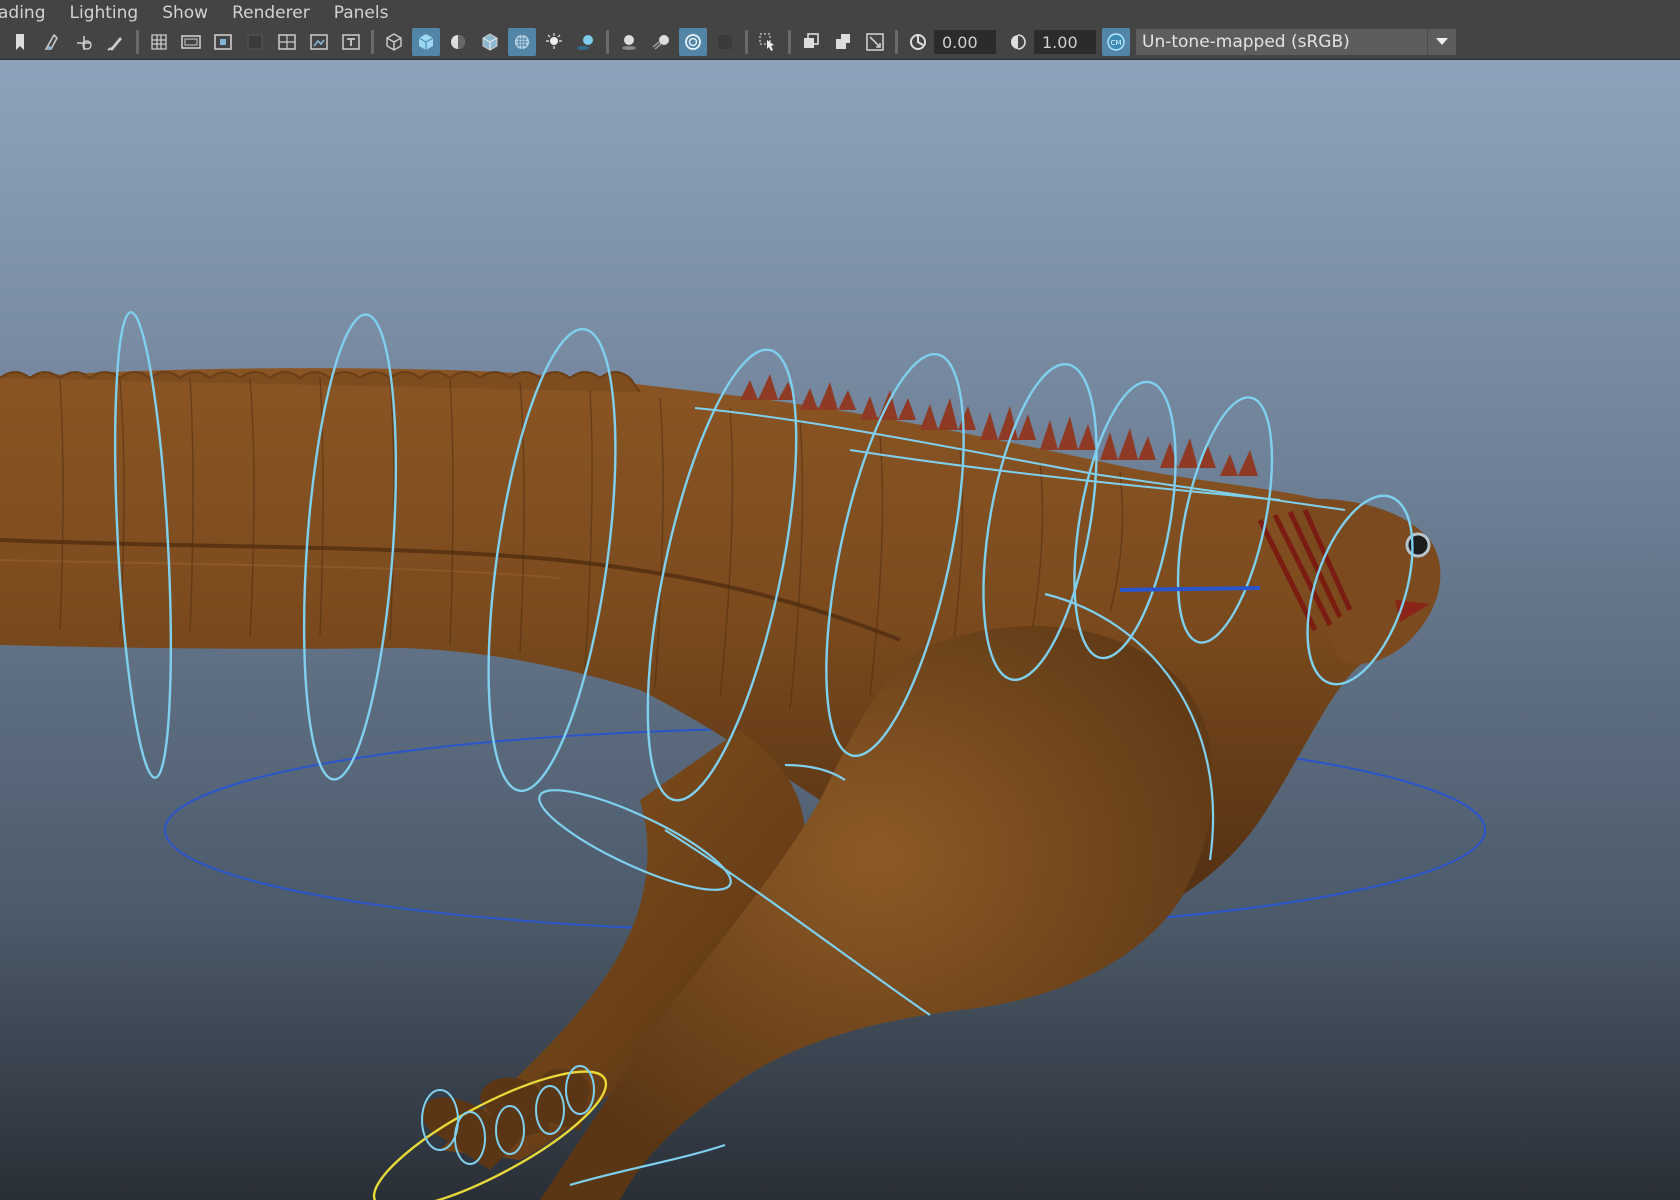 This screenshot has width=1680, height=1200. What do you see at coordinates (223, 42) in the screenshot?
I see `resolution-gate-icon` at bounding box center [223, 42].